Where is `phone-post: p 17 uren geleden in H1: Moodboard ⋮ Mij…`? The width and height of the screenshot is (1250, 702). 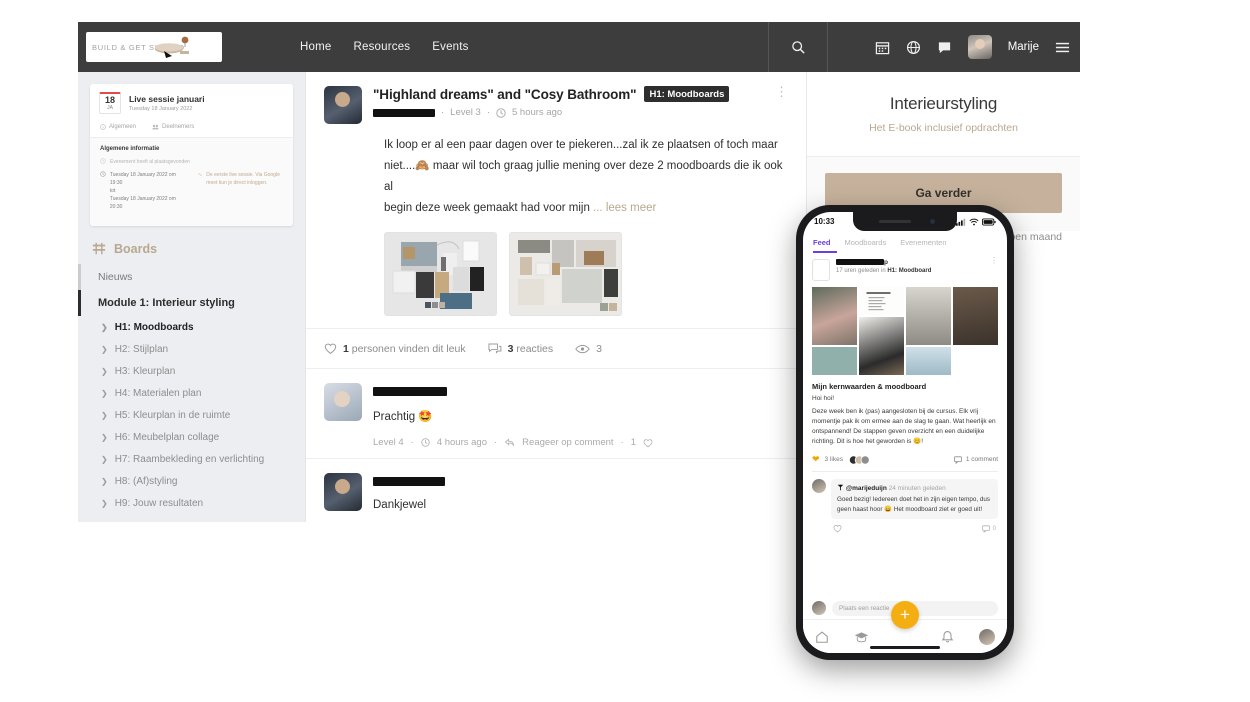 phone-post: p 17 uren geleden in H1: Moodboard ⋮ Mij… is located at coordinates (905, 362).